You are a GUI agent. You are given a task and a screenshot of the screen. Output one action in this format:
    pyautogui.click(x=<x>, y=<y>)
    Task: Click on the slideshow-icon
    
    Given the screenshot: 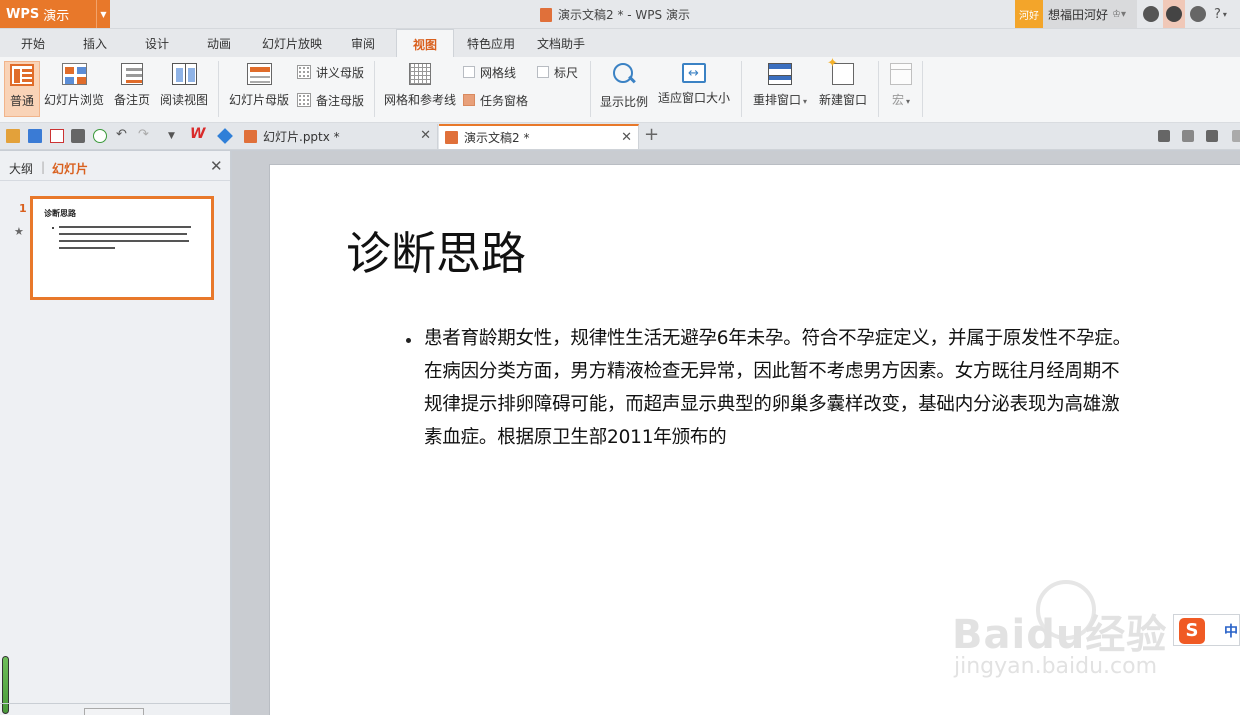 What is the action you would take?
    pyautogui.click(x=1164, y=136)
    